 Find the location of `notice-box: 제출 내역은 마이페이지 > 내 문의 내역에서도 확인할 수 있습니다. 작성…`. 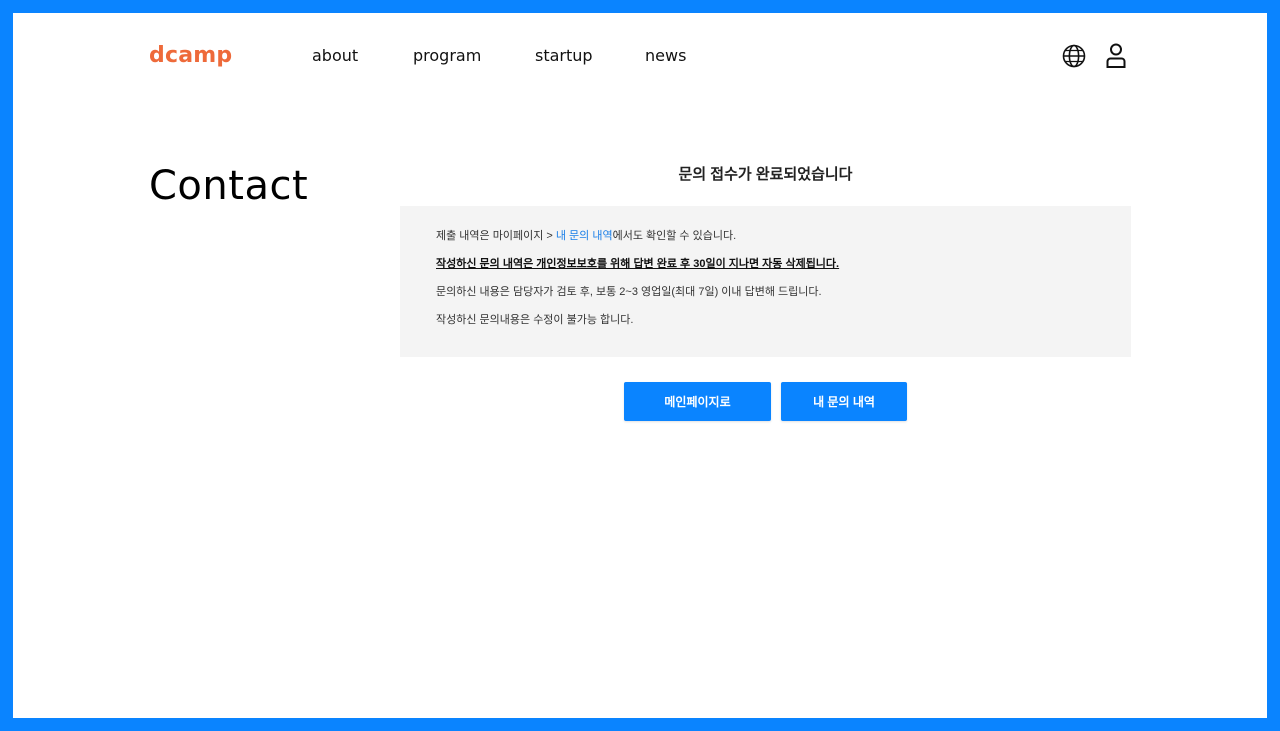

notice-box: 제출 내역은 마이페이지 > 내 문의 내역에서도 확인할 수 있습니다. 작성… is located at coordinates (765, 281).